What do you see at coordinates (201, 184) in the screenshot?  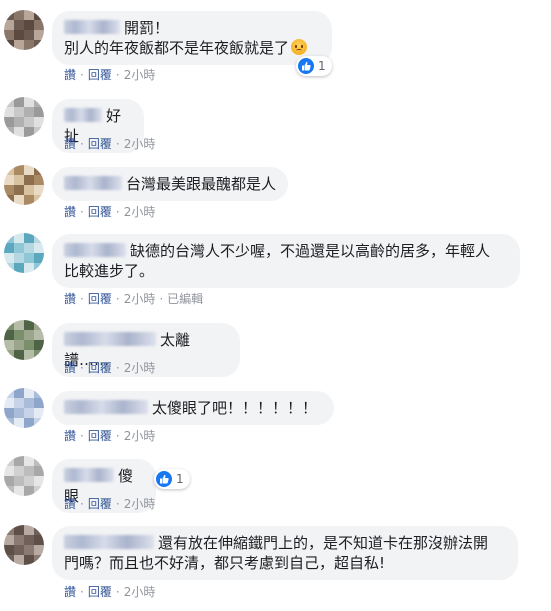 I see `comment-text: 台灣最美跟最醜都是人` at bounding box center [201, 184].